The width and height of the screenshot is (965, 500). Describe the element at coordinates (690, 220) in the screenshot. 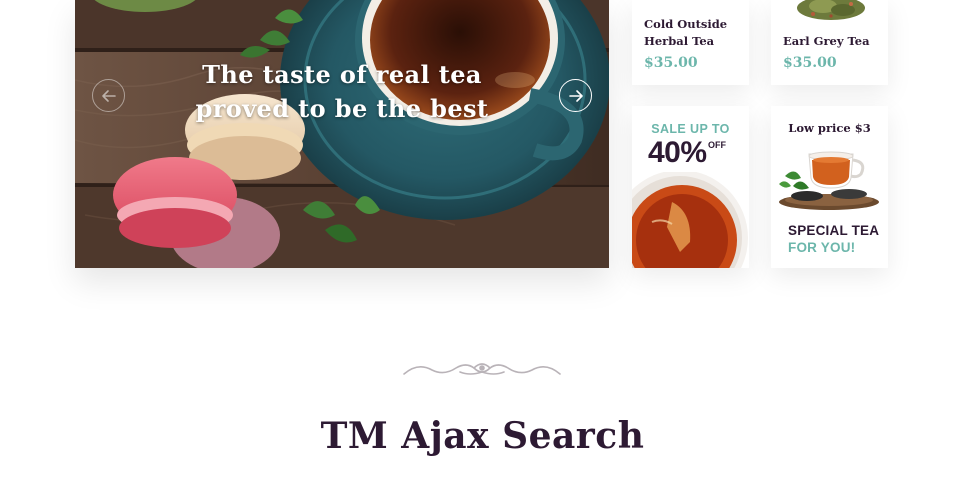

I see `promo-tea-image` at that location.